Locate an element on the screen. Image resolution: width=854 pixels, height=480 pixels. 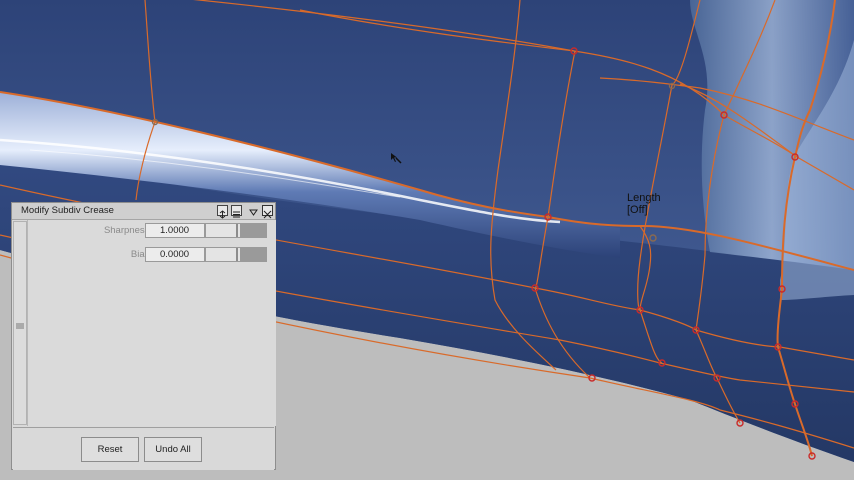
panel-title: Modify Subdiv Crease is located at coordinates (67, 210).